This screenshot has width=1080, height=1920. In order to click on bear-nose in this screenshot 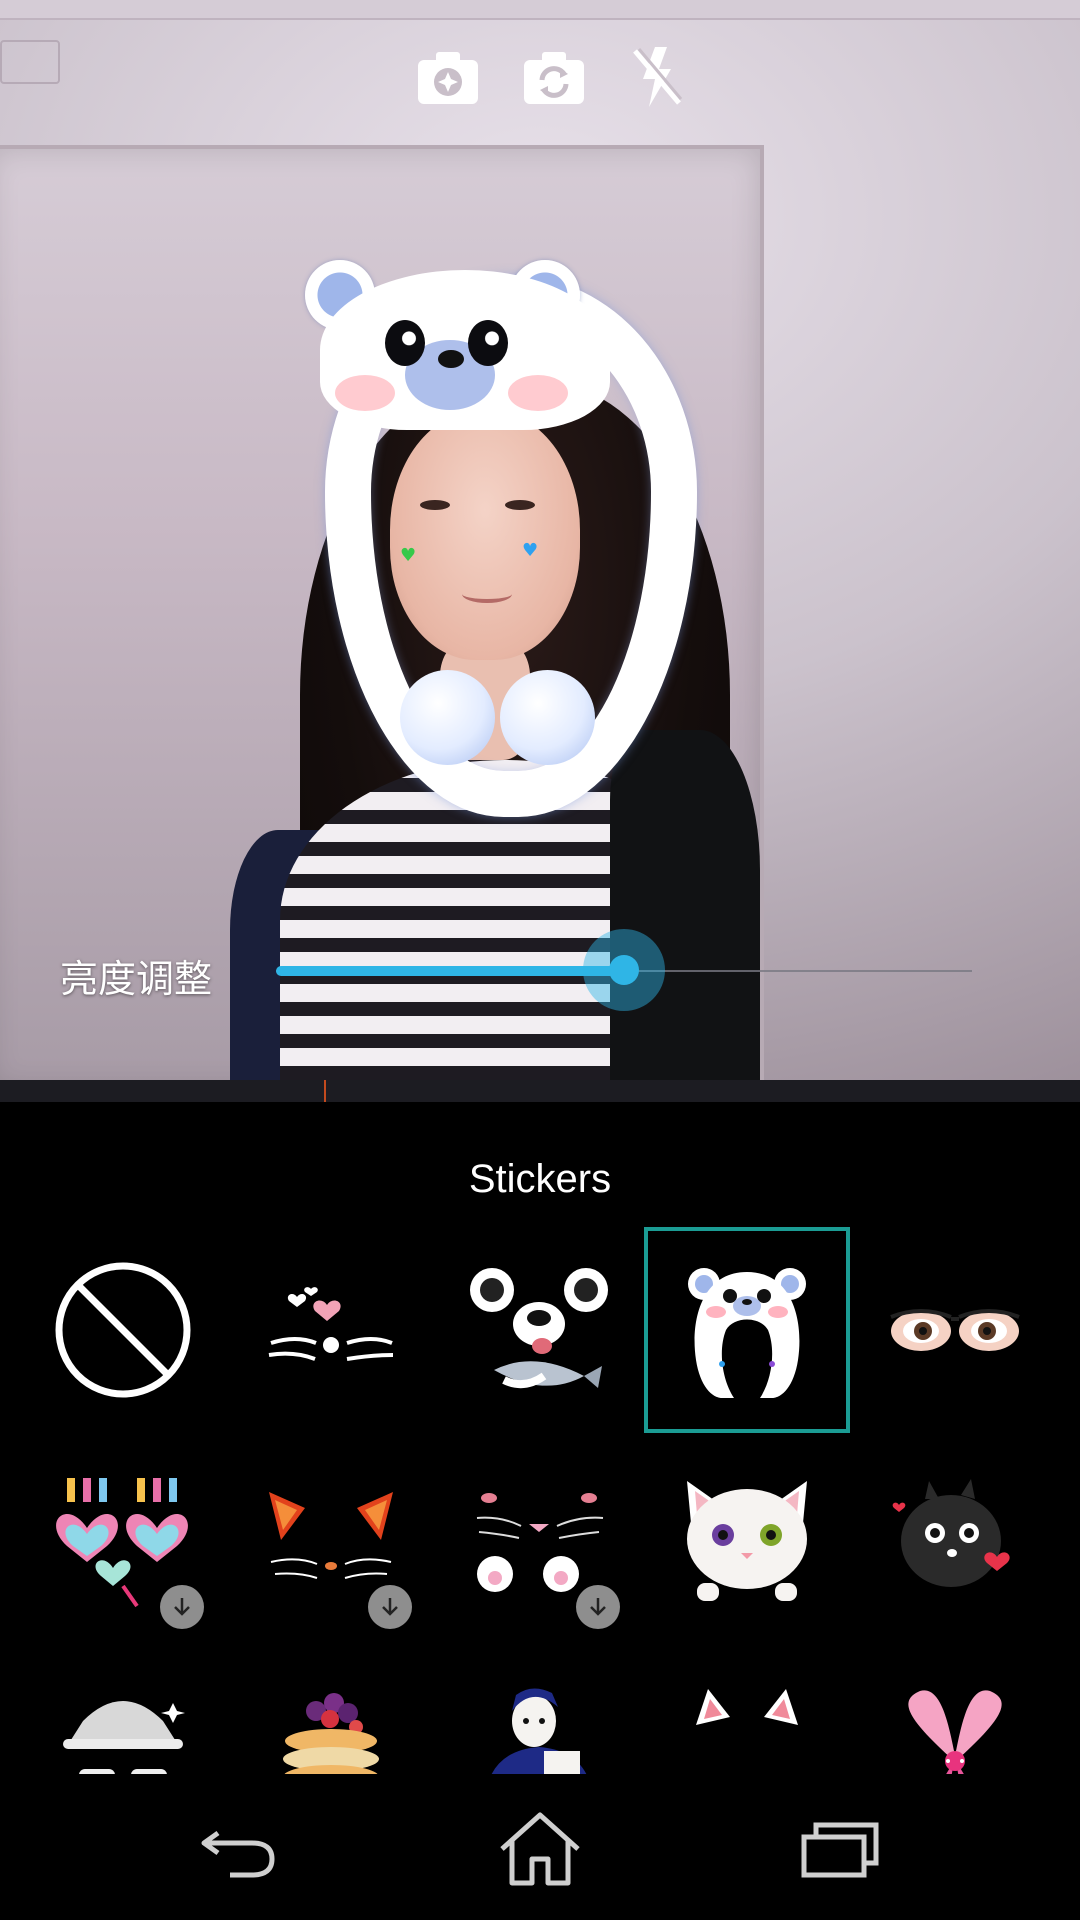, I will do `click(451, 359)`.